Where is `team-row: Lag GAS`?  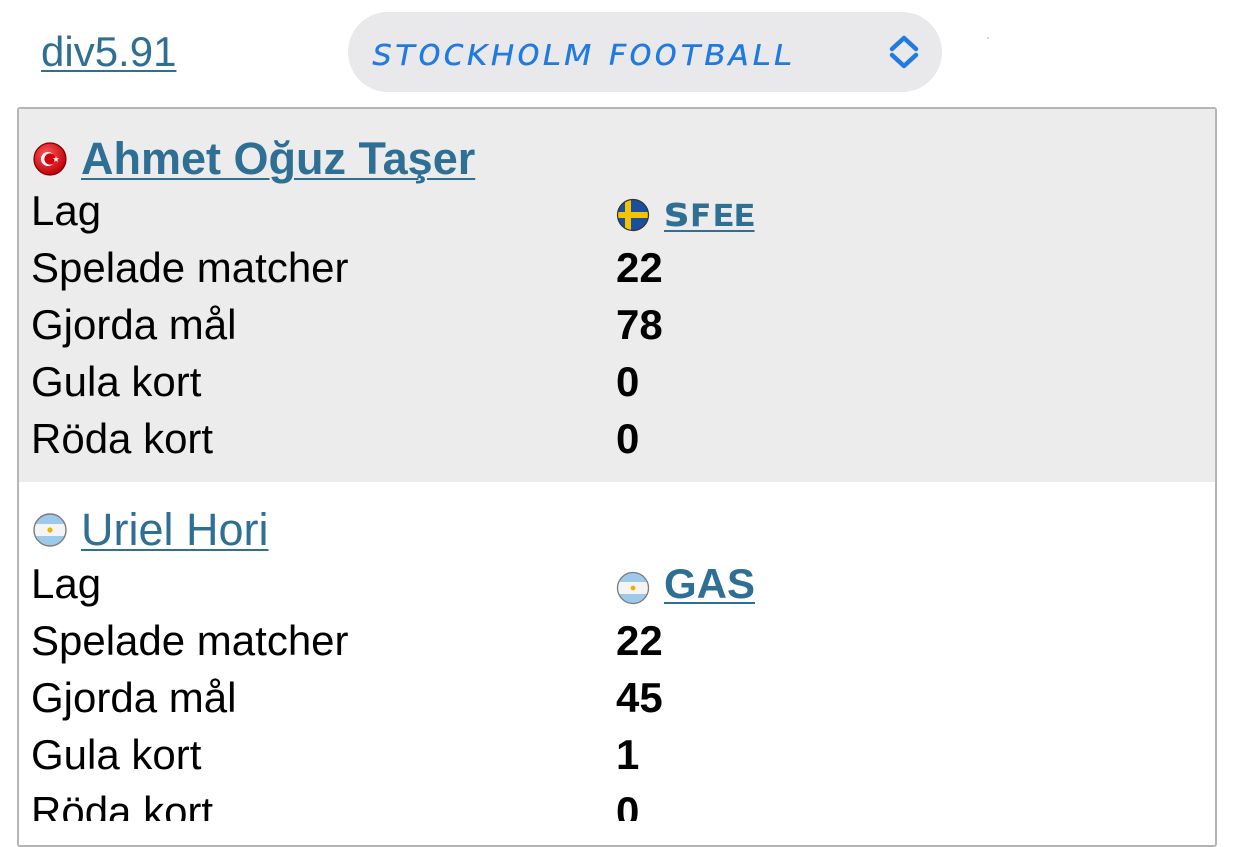
team-row: Lag GAS is located at coordinates (611, 584).